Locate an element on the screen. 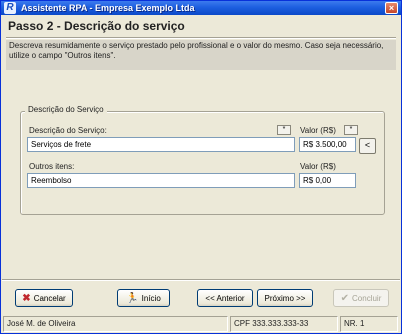 Image resolution: width=402 pixels, height=334 pixels. finish-button-label: Concluir is located at coordinates (367, 298).